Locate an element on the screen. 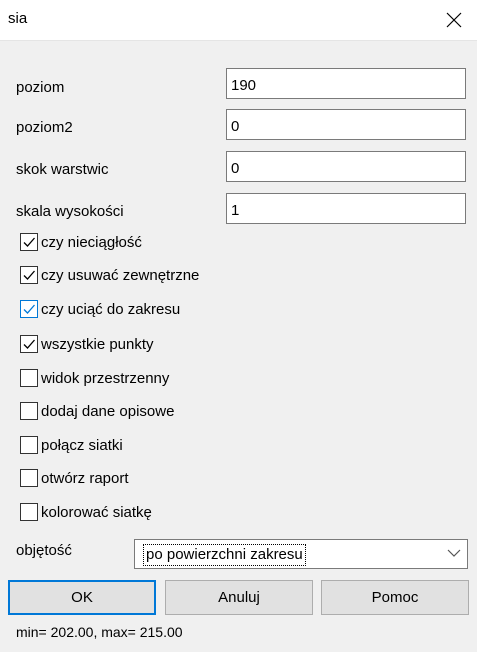  checkbox-kolorowac-siatke: kolorować siatkę is located at coordinates (86, 512).